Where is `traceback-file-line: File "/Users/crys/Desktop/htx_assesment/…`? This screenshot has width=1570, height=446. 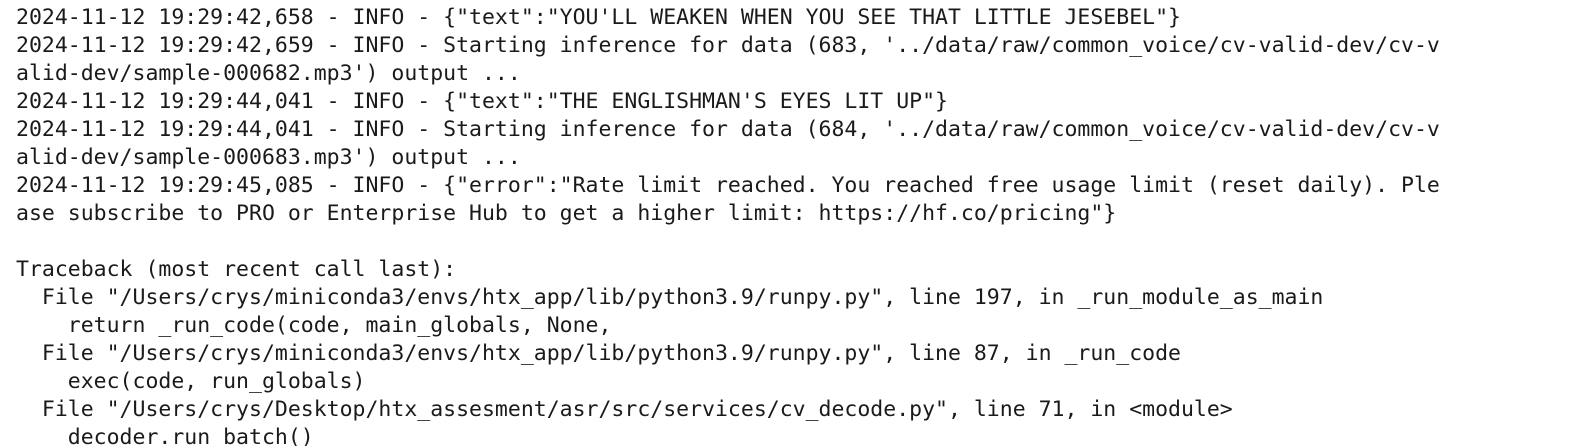
traceback-file-line: File "/Users/crys/Desktop/htx_assesment/… is located at coordinates (624, 409).